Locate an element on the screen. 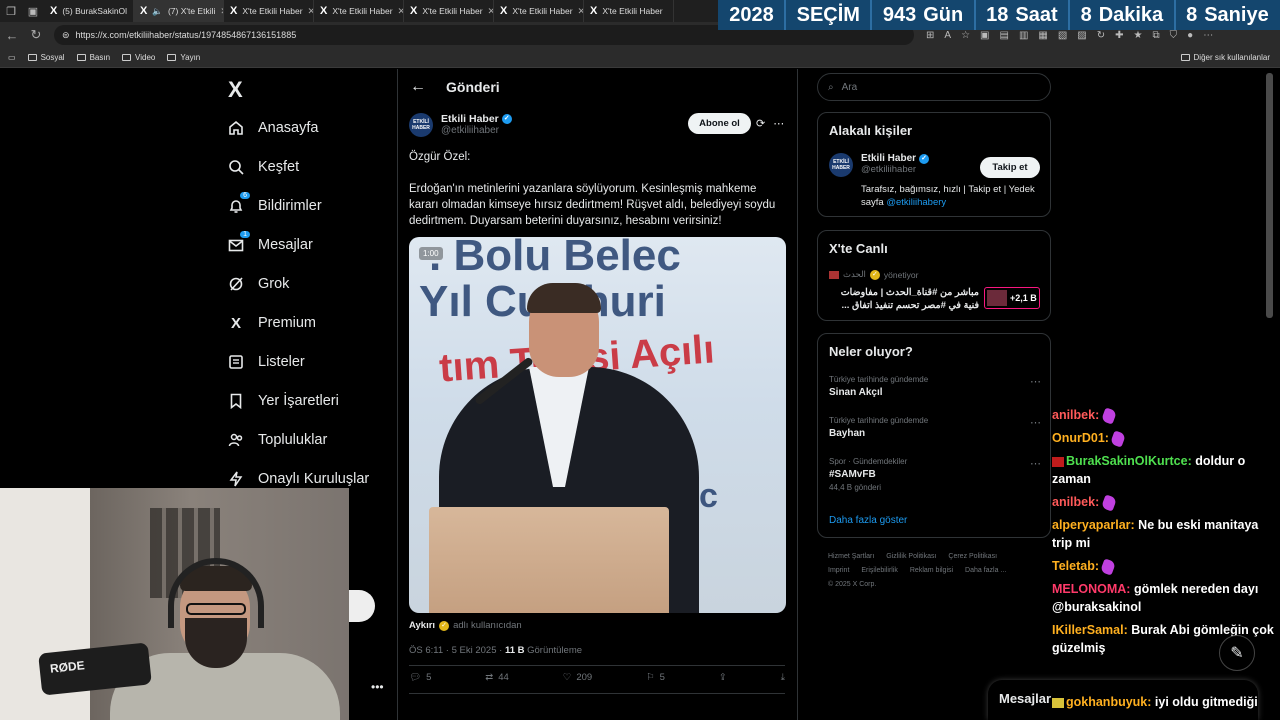 The image size is (1280, 720). extension-icon: ▧ is located at coordinates (1062, 35).